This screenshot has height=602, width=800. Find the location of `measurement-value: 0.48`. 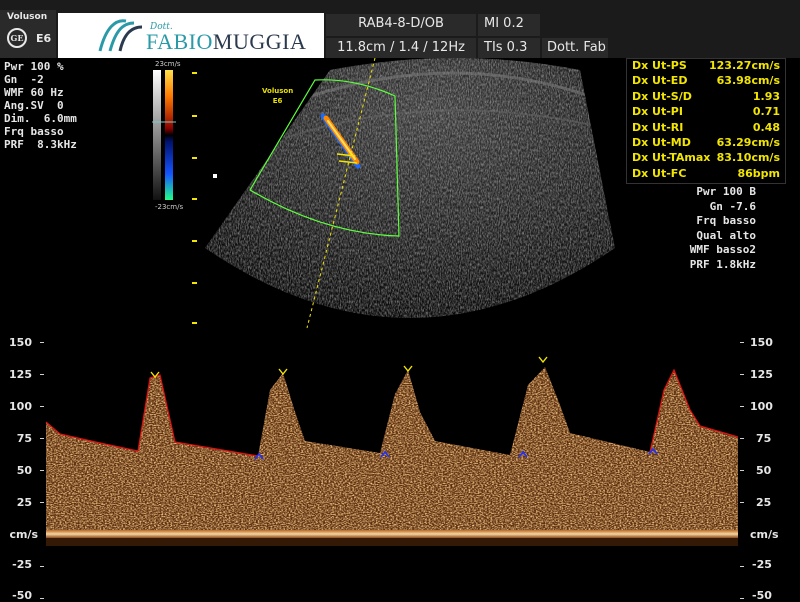

measurement-value: 0.48 is located at coordinates (766, 127).